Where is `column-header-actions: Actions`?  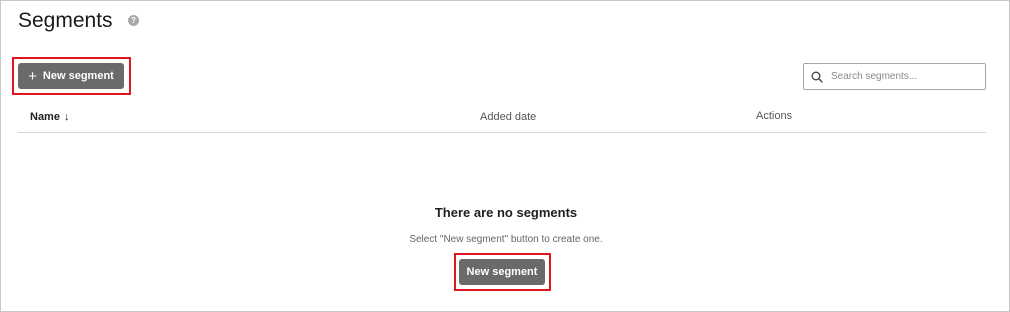
column-header-actions: Actions is located at coordinates (774, 116).